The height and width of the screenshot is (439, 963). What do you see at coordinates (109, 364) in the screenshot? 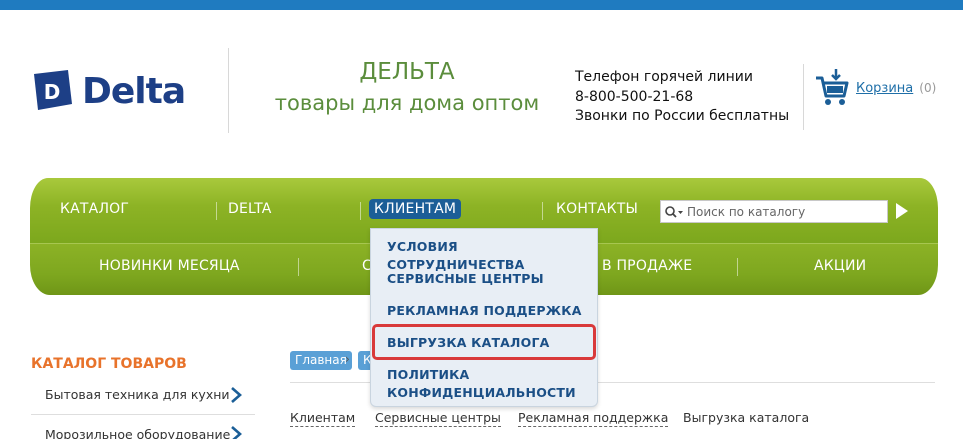
I see `sidebar-title: КАТАЛОГ ТОВАРОВ` at bounding box center [109, 364].